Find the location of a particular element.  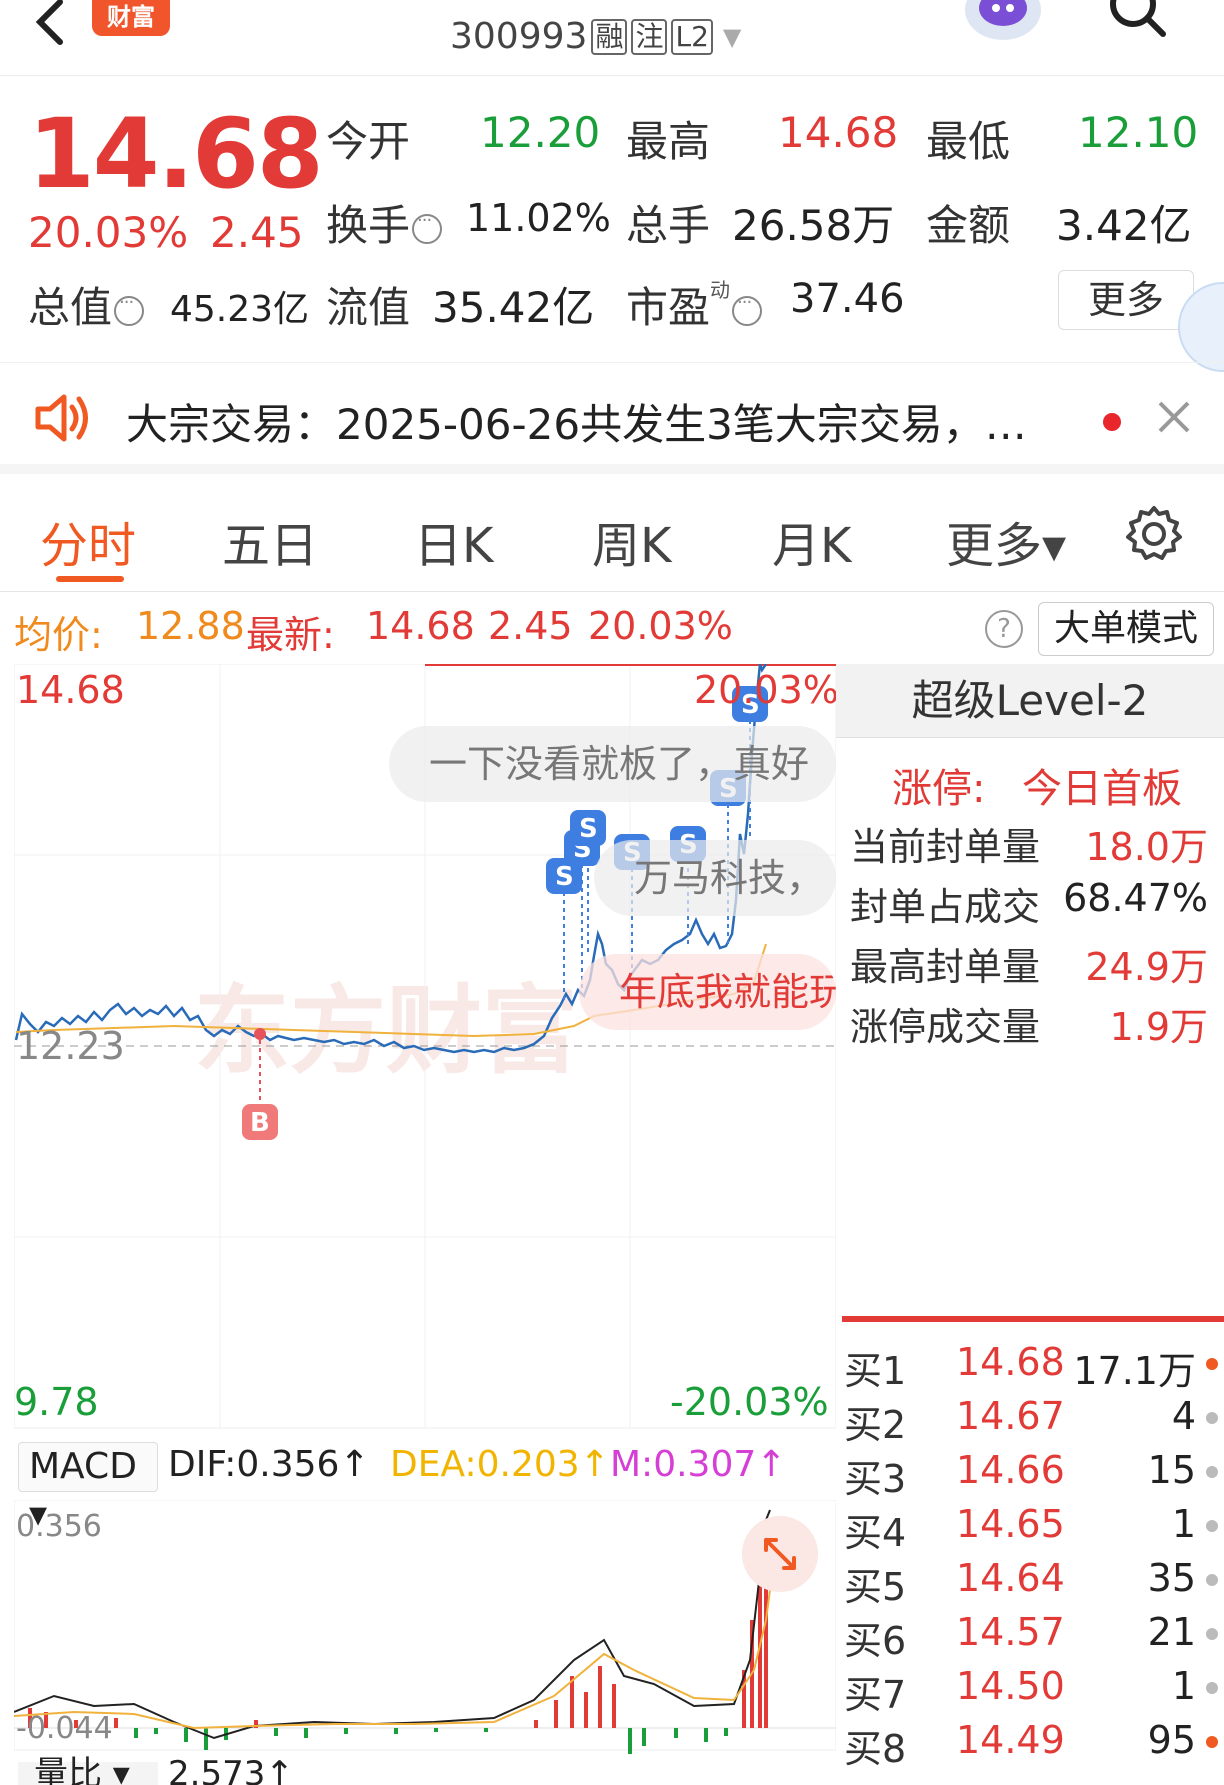

price-summary-row: 均价: 12.88 最新: 14.68 2.45 20.03% ? 大单模式 is located at coordinates (612, 631).